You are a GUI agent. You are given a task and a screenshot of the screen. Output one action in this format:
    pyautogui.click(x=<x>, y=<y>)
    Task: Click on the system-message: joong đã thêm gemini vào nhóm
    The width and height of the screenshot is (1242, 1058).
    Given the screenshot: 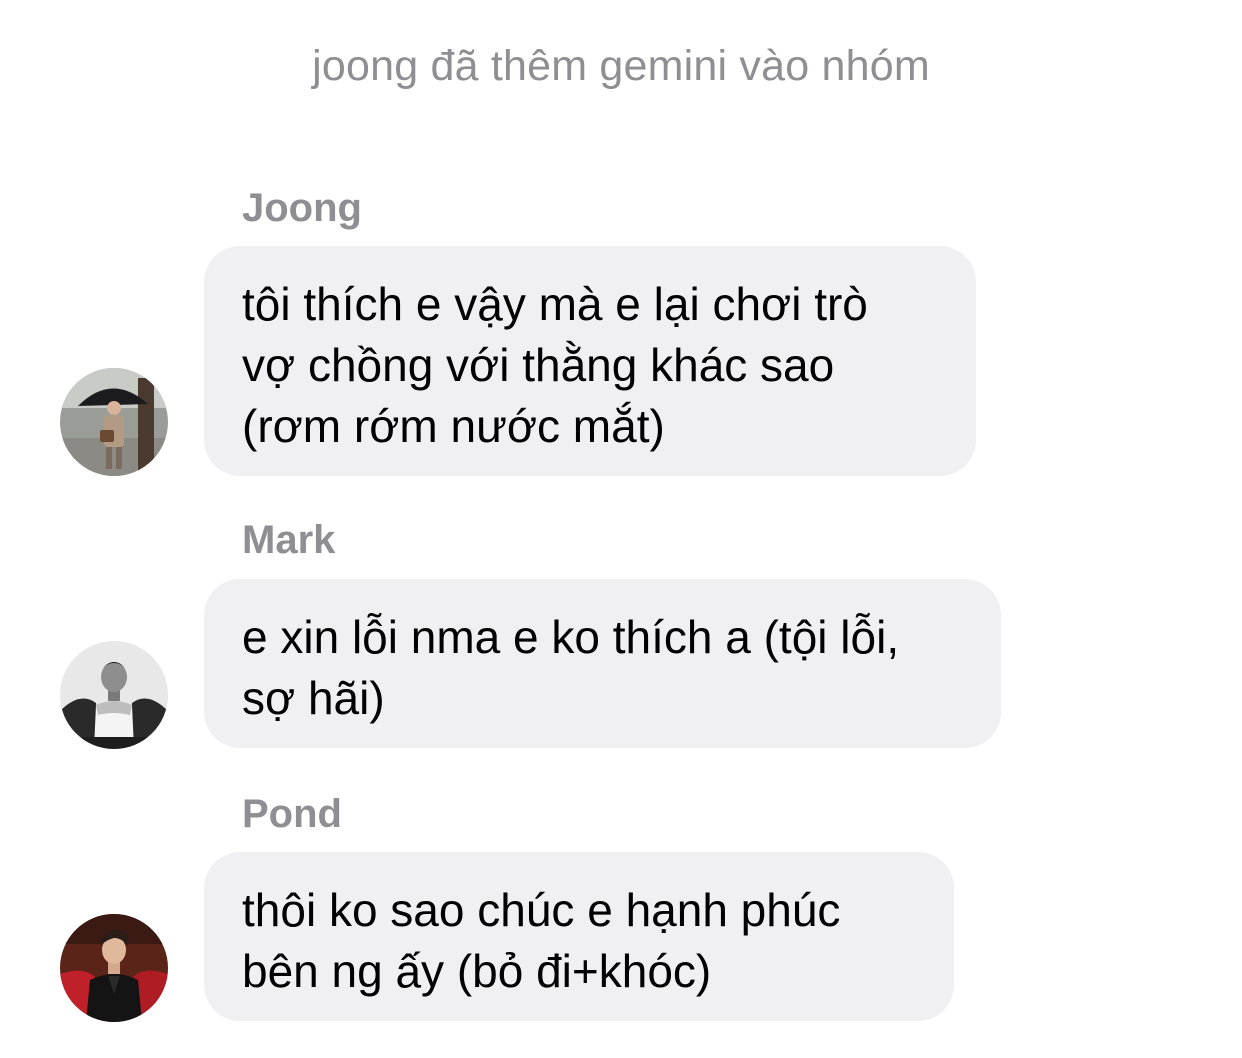 What is the action you would take?
    pyautogui.click(x=621, y=66)
    